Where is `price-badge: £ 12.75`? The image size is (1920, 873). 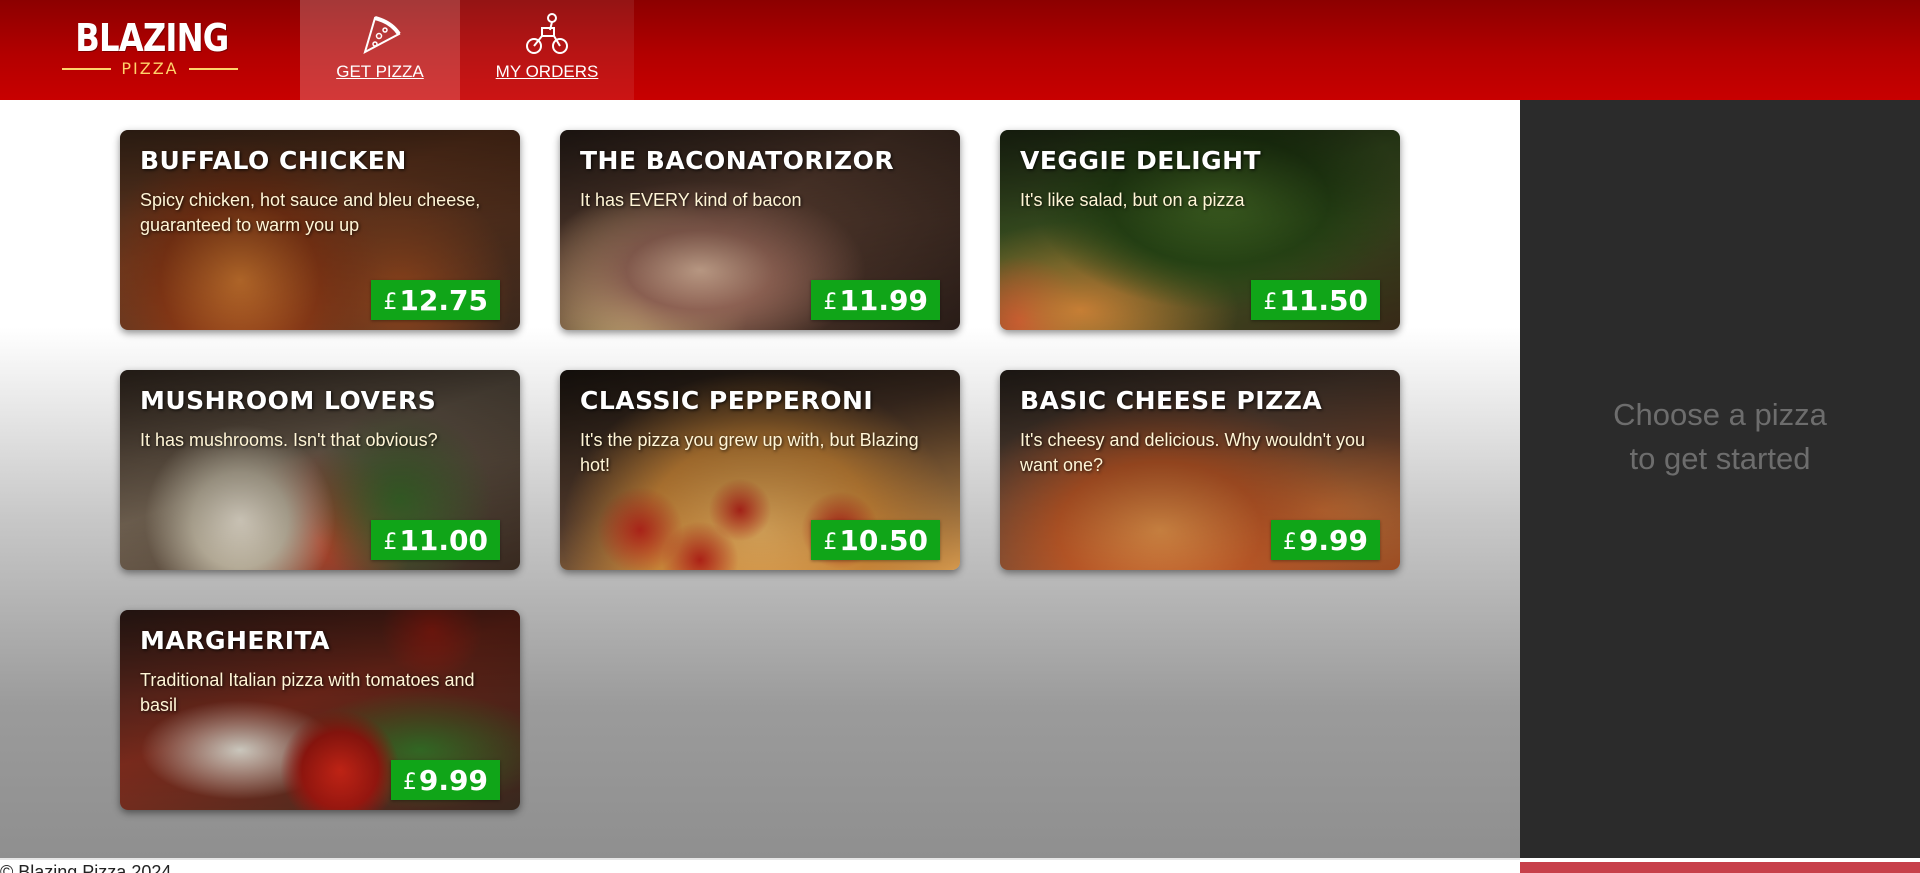 price-badge: £ 12.75 is located at coordinates (435, 300).